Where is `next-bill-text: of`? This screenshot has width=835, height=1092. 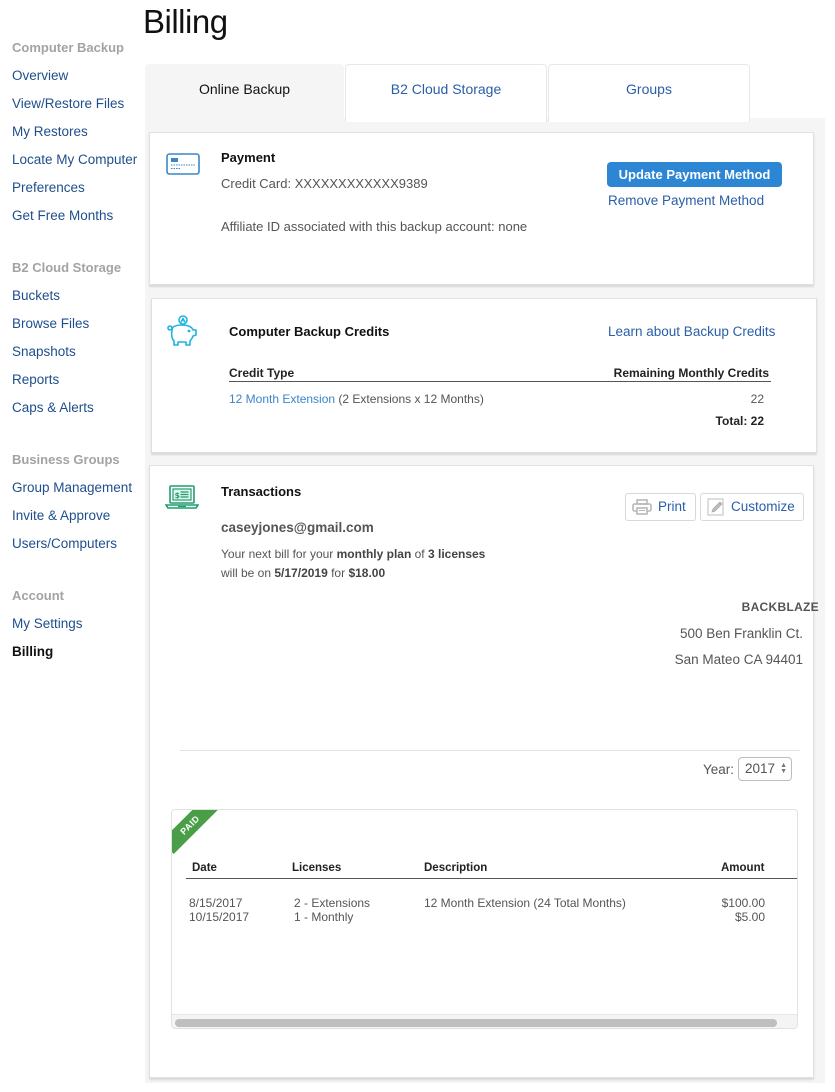
next-bill-text: of is located at coordinates (419, 554).